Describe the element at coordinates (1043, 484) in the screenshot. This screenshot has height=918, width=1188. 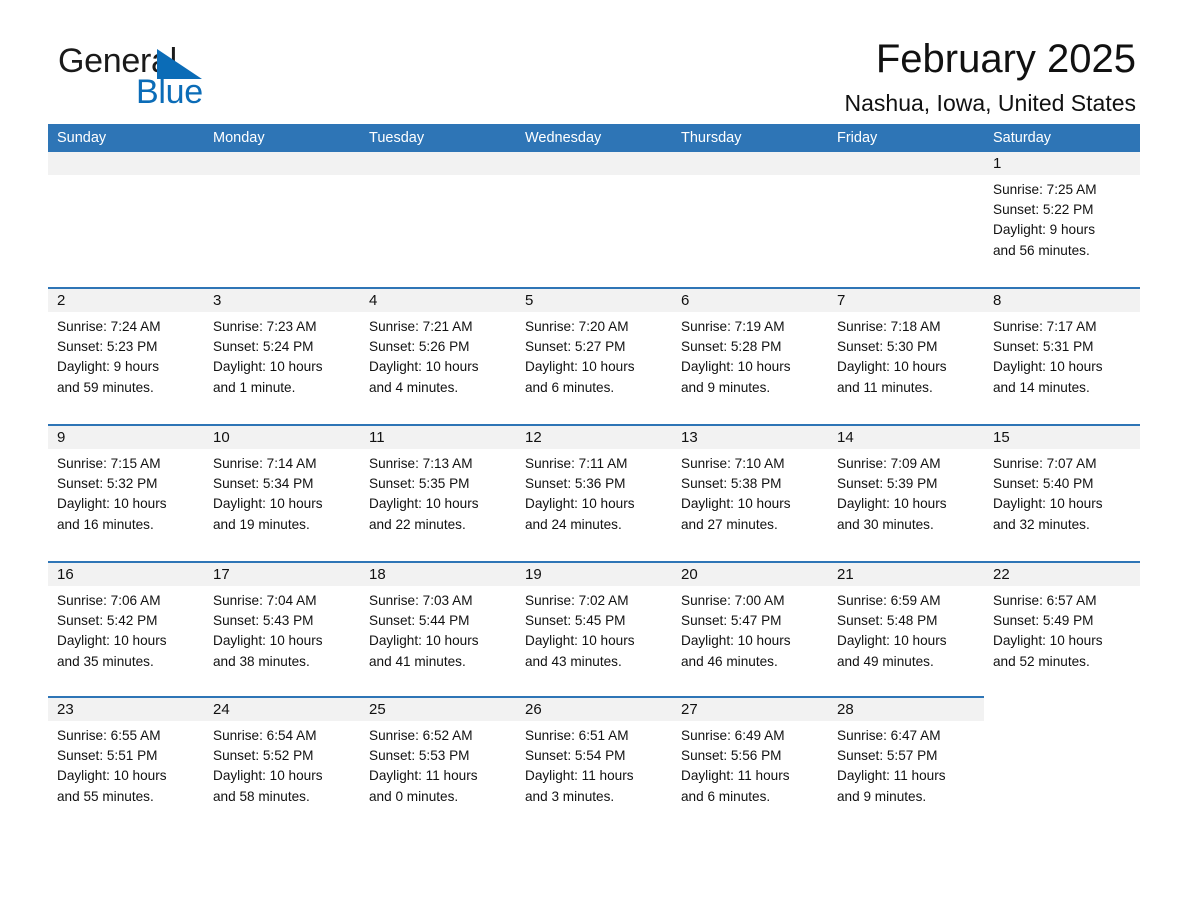
I see `day-info-sunset: Sunset: 5:40 PM` at that location.